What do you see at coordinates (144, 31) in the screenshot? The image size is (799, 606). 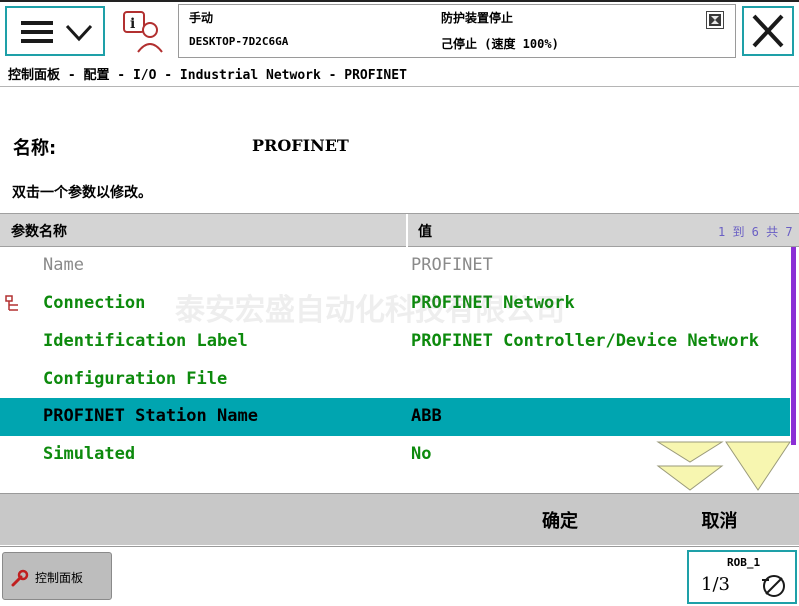 I see `info-user-icon: i` at bounding box center [144, 31].